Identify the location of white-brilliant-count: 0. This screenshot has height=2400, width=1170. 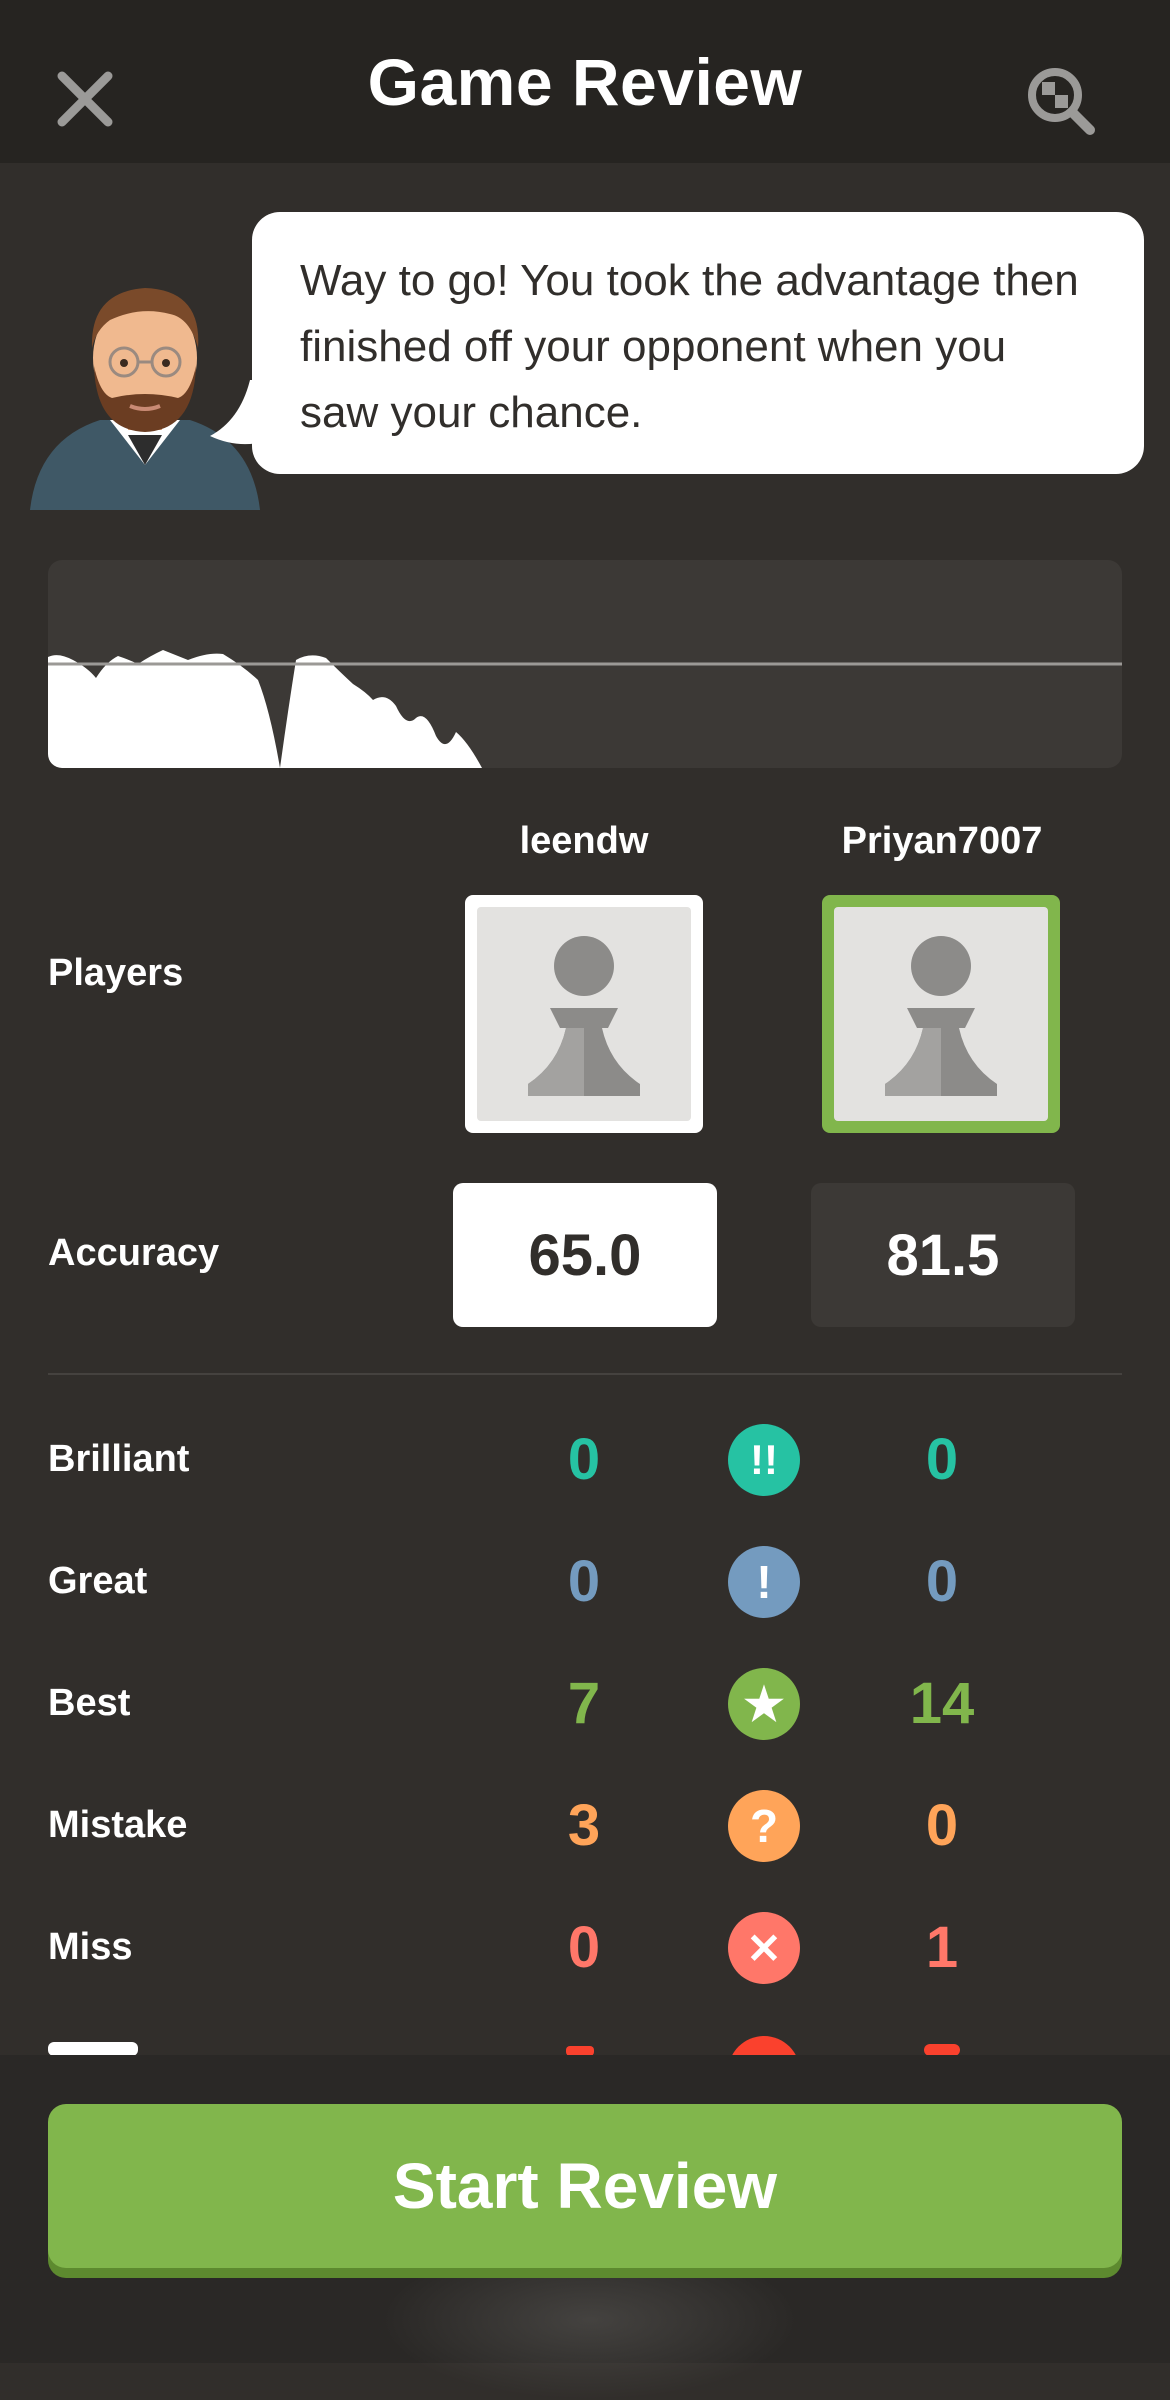
(584, 1459).